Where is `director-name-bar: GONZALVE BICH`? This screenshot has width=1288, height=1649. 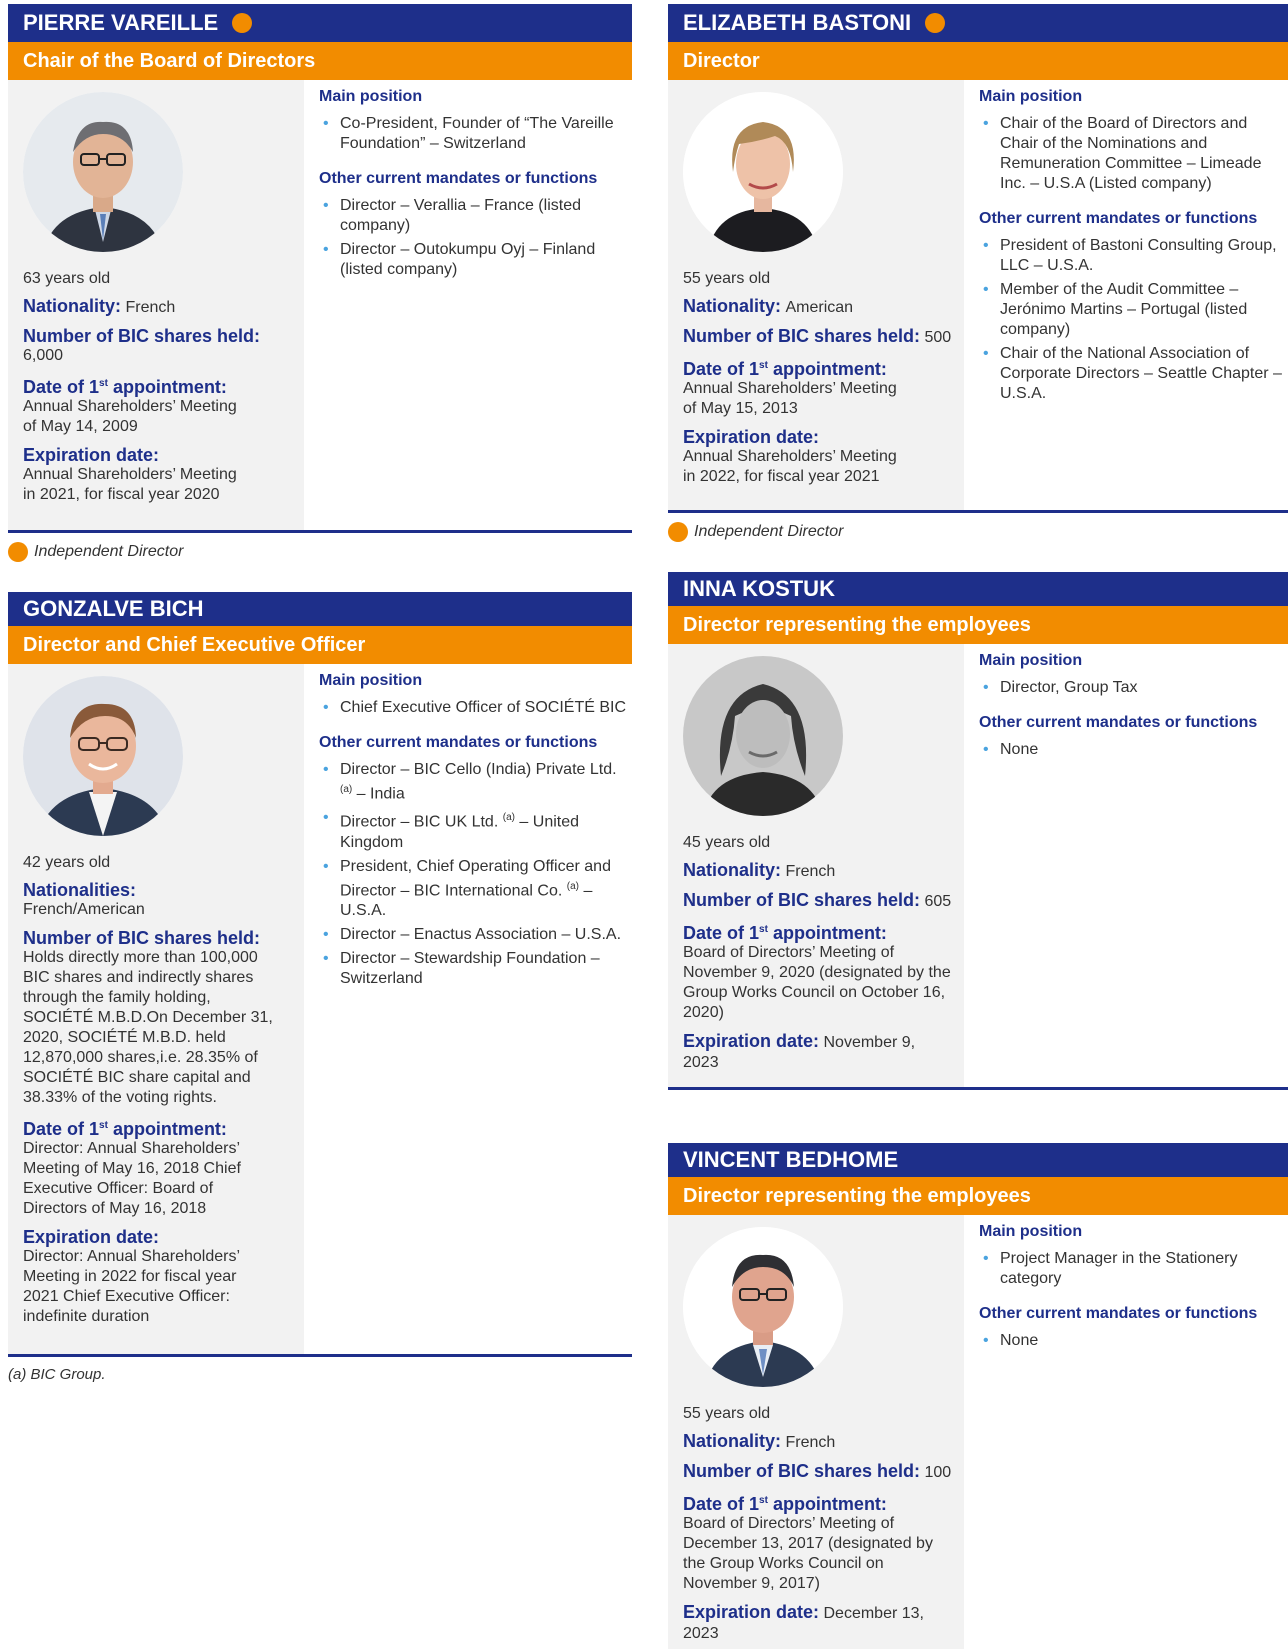
director-name-bar: GONZALVE BICH is located at coordinates (320, 609).